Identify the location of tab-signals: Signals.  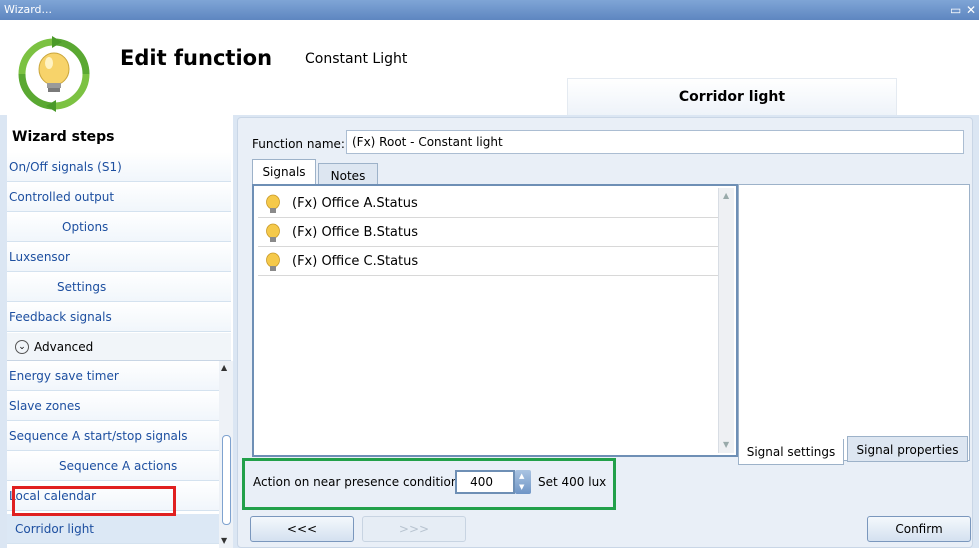
(284, 173).